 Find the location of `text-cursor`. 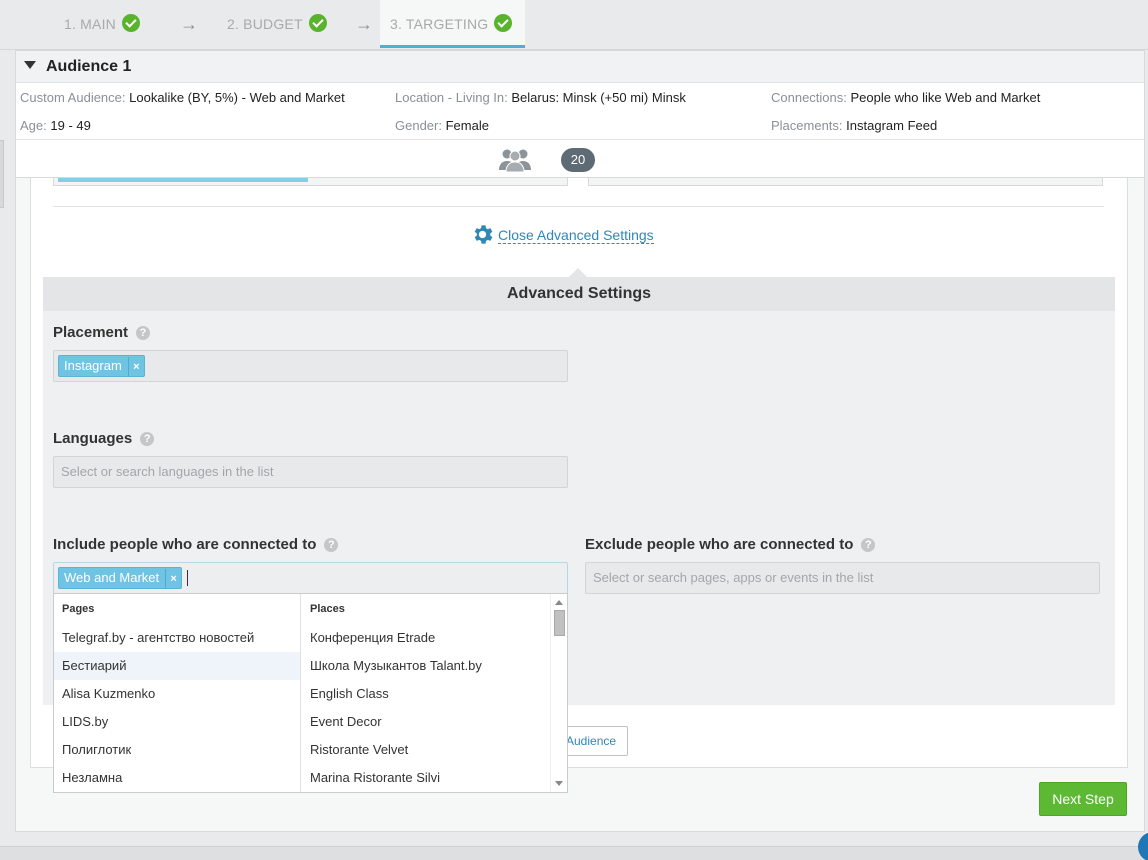

text-cursor is located at coordinates (187, 578).